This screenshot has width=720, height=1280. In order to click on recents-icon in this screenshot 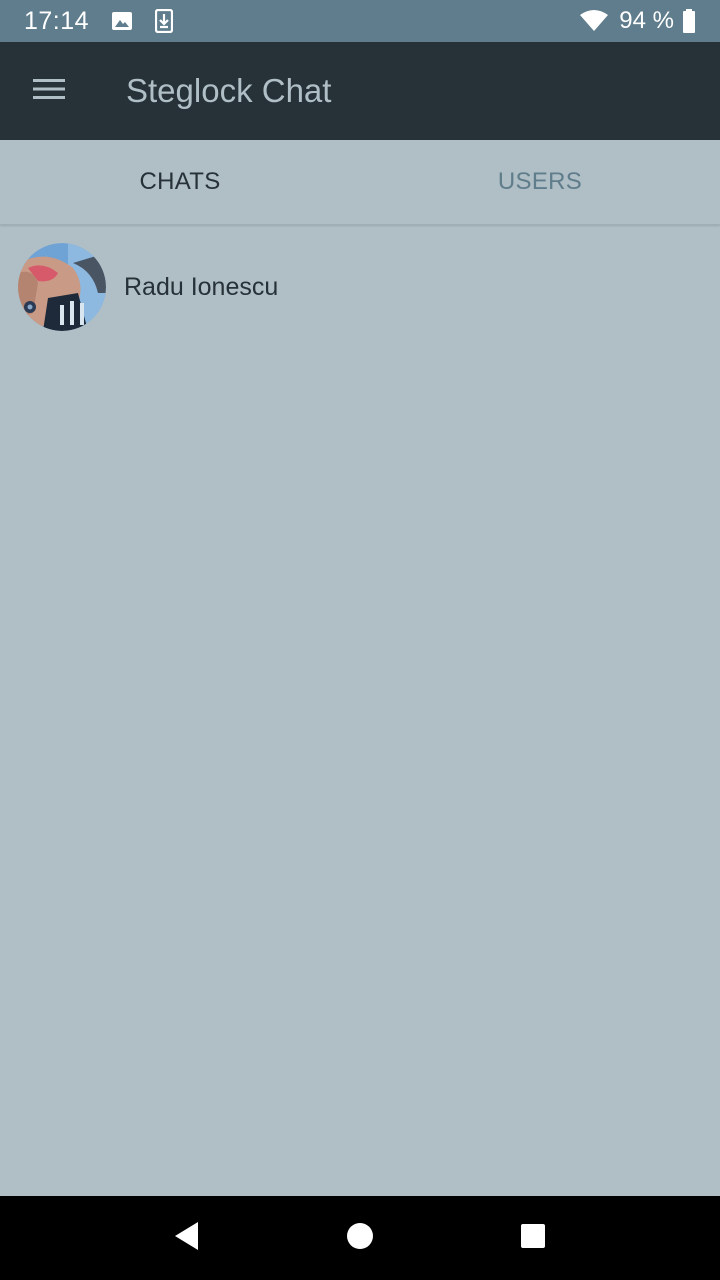, I will do `click(533, 1238)`.